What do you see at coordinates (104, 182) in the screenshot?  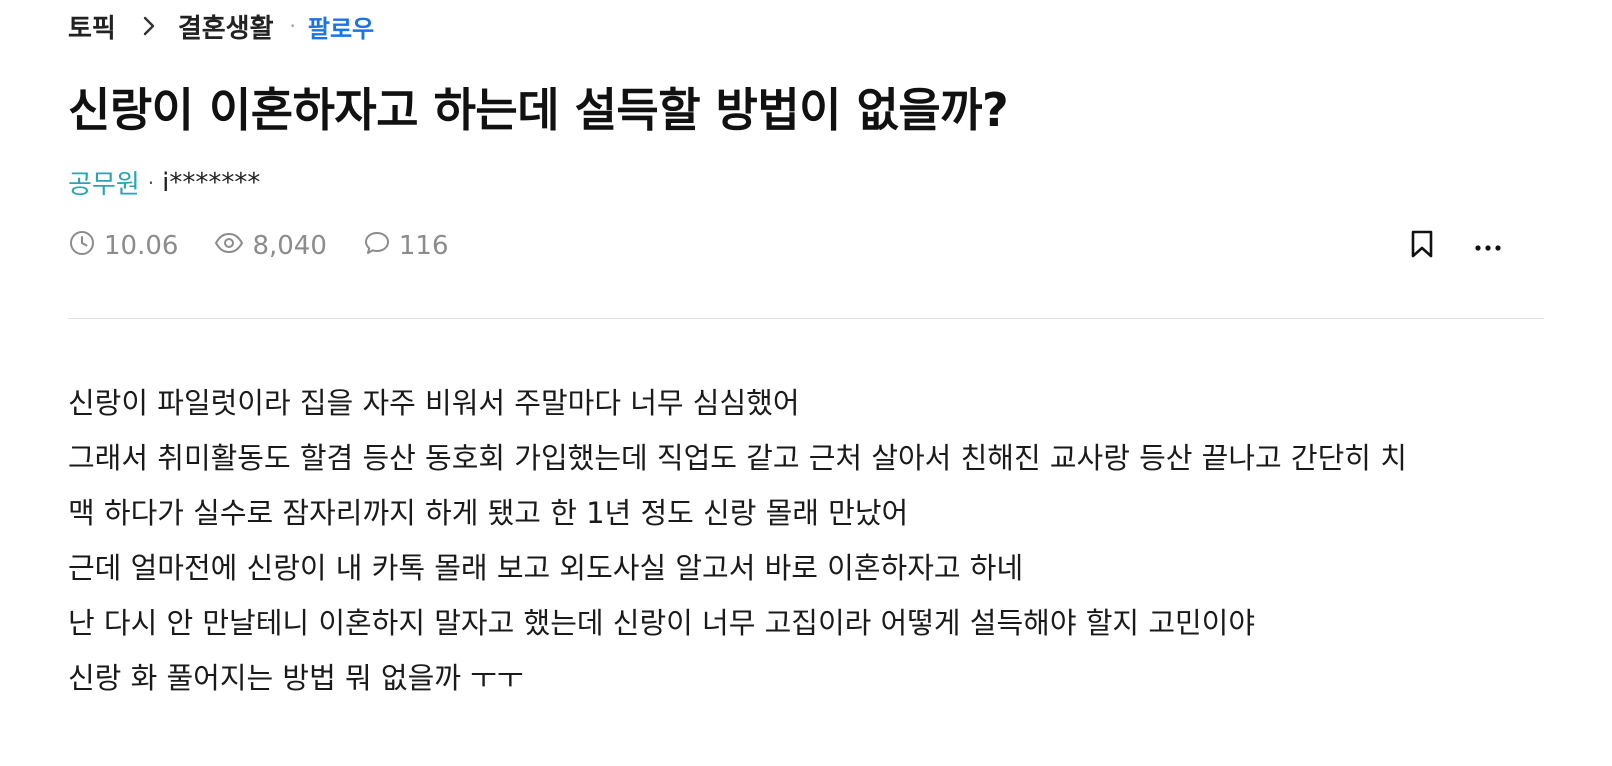 I see `author-job: 공무원` at bounding box center [104, 182].